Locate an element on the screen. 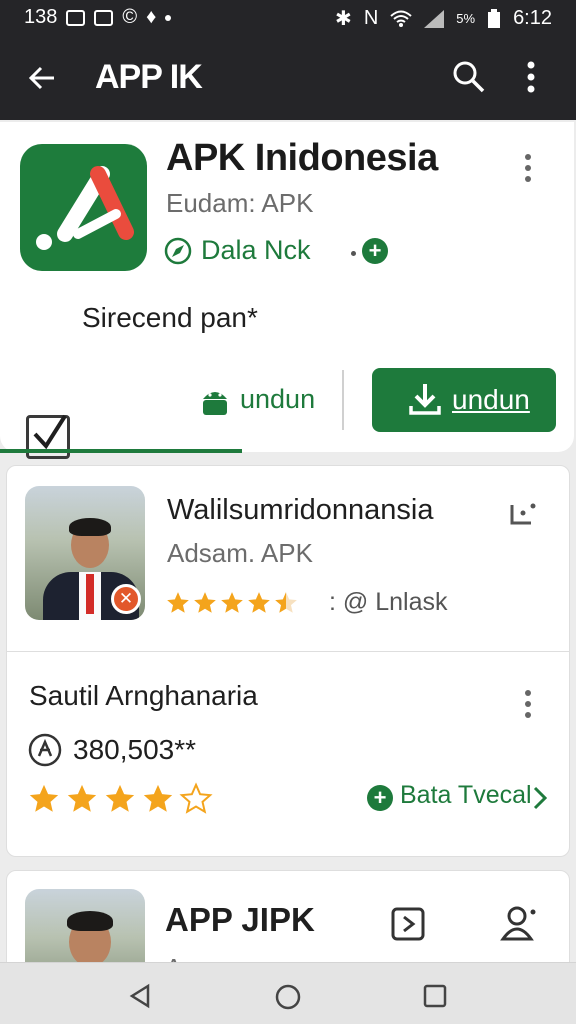  secondary-download-button: undun is located at coordinates (265, 402).